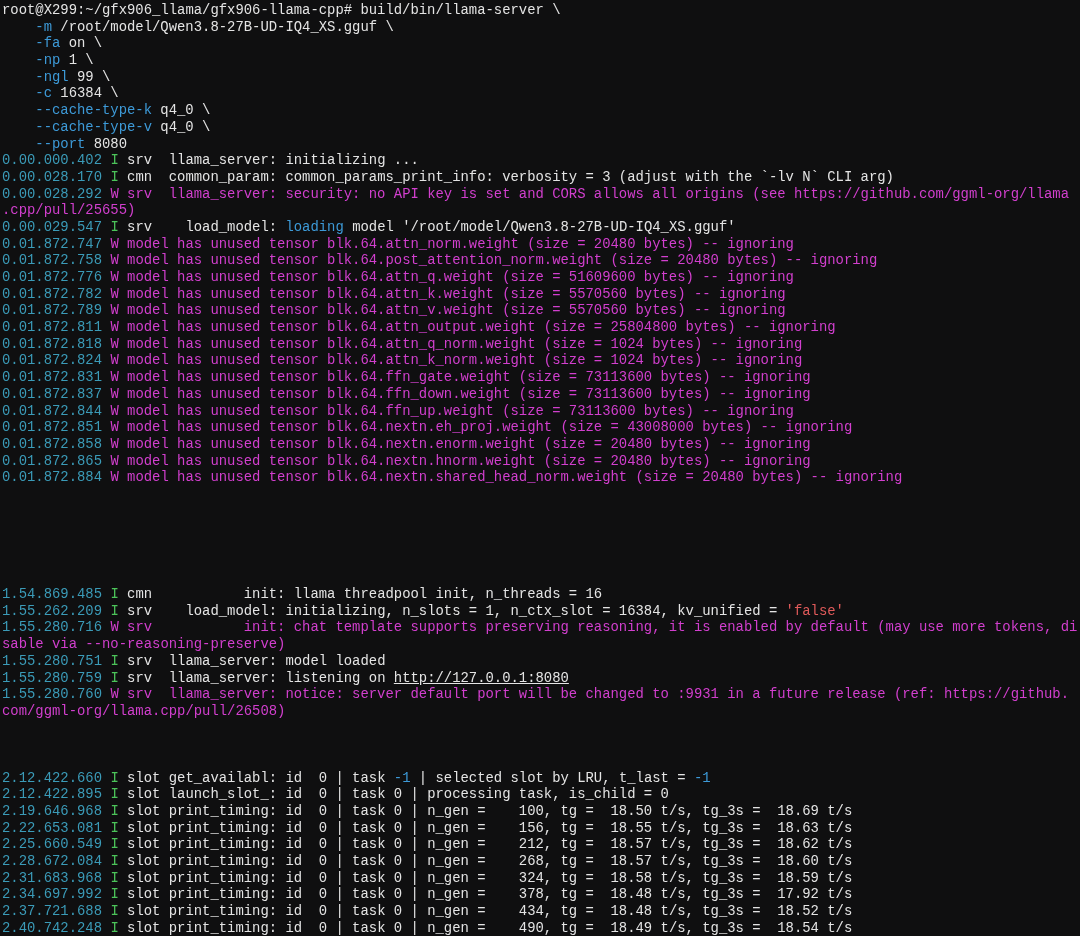 This screenshot has height=936, width=1080. I want to click on terminal-line: 2.31.683.968 I slot print_timing: id 0 | task 0 | n_gen = 324, tg = 18.58 t/s, tg_3s = 18.59 t/s, so click(427, 878).